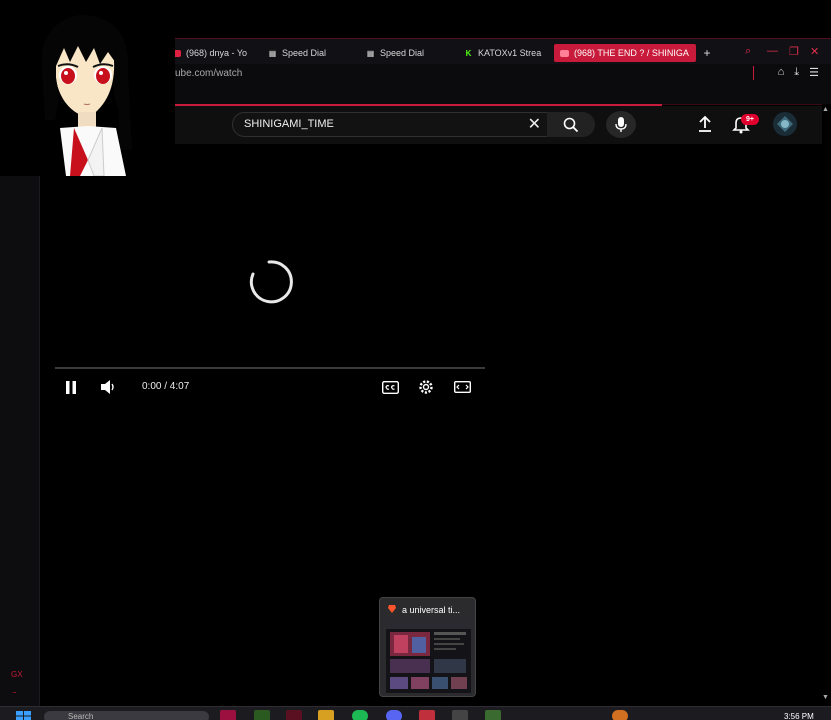  I want to click on tab-katoxv1: K KATOXv1 Strea, so click(503, 53).